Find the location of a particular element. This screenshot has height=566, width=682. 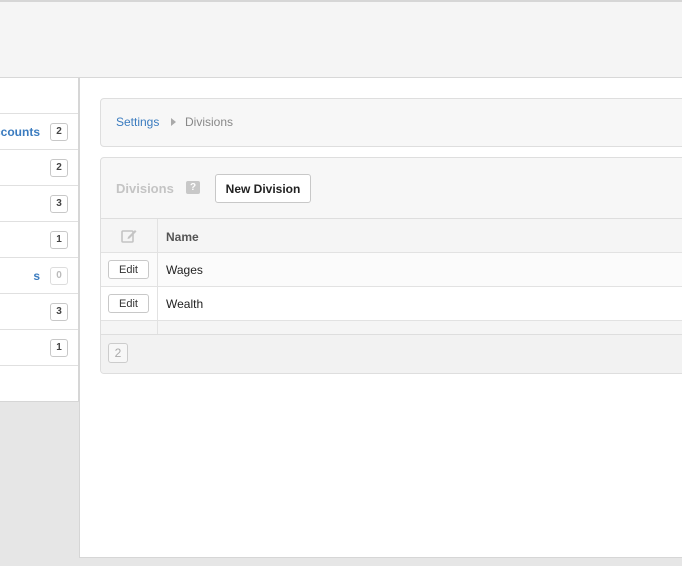

division-name: Wealth is located at coordinates (185, 304).